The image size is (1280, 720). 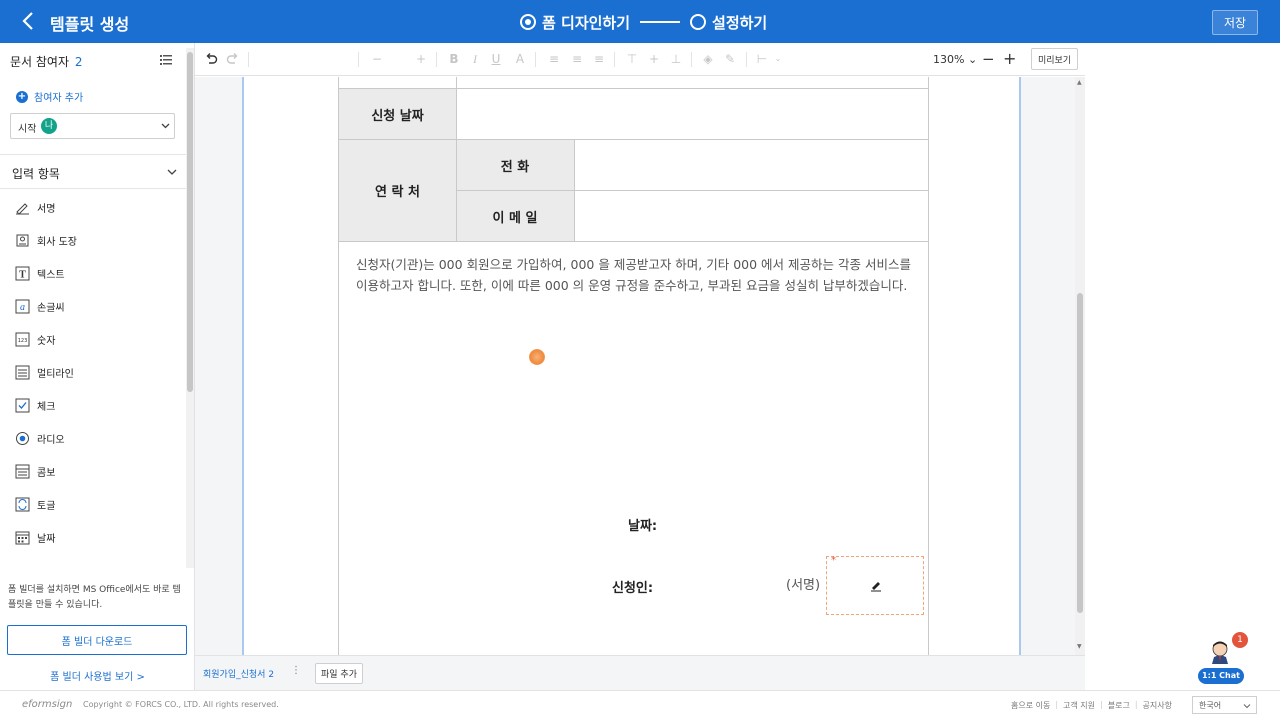 What do you see at coordinates (211, 59) in the screenshot?
I see `undo-icon` at bounding box center [211, 59].